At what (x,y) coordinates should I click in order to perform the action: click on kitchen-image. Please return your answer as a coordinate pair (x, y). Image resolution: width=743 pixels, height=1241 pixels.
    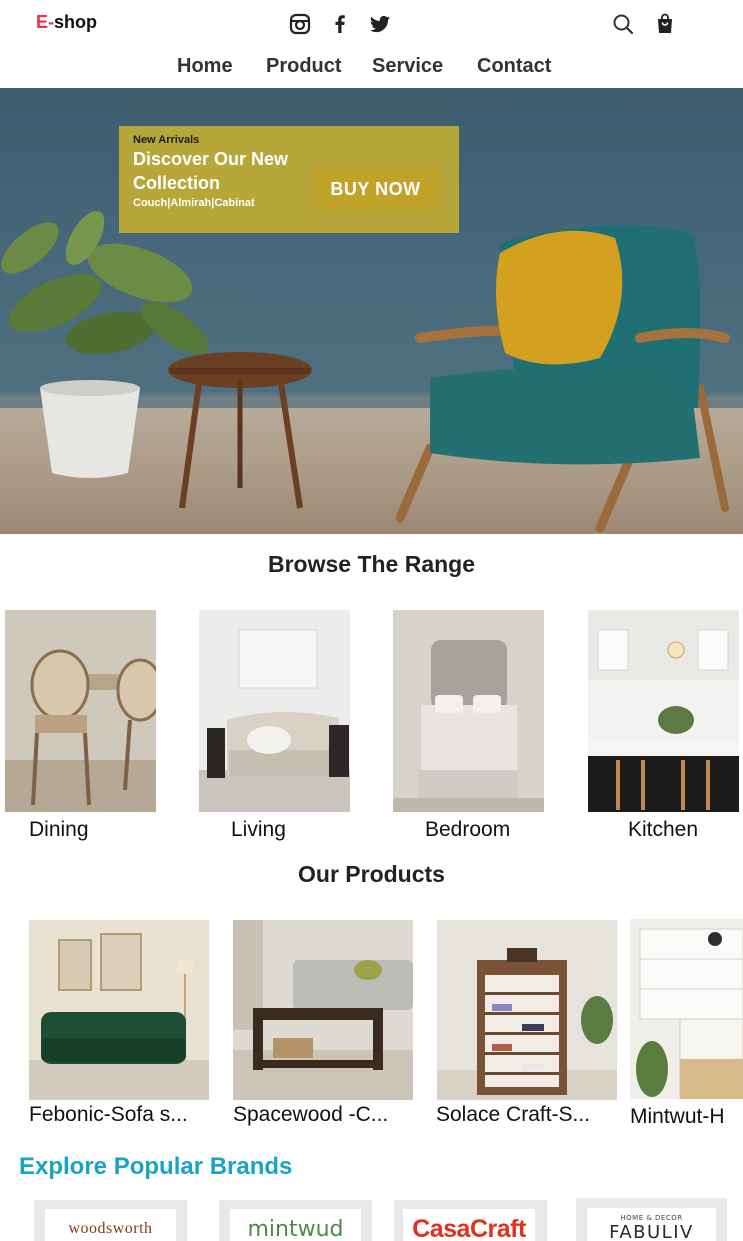
    Looking at the image, I should click on (663, 711).